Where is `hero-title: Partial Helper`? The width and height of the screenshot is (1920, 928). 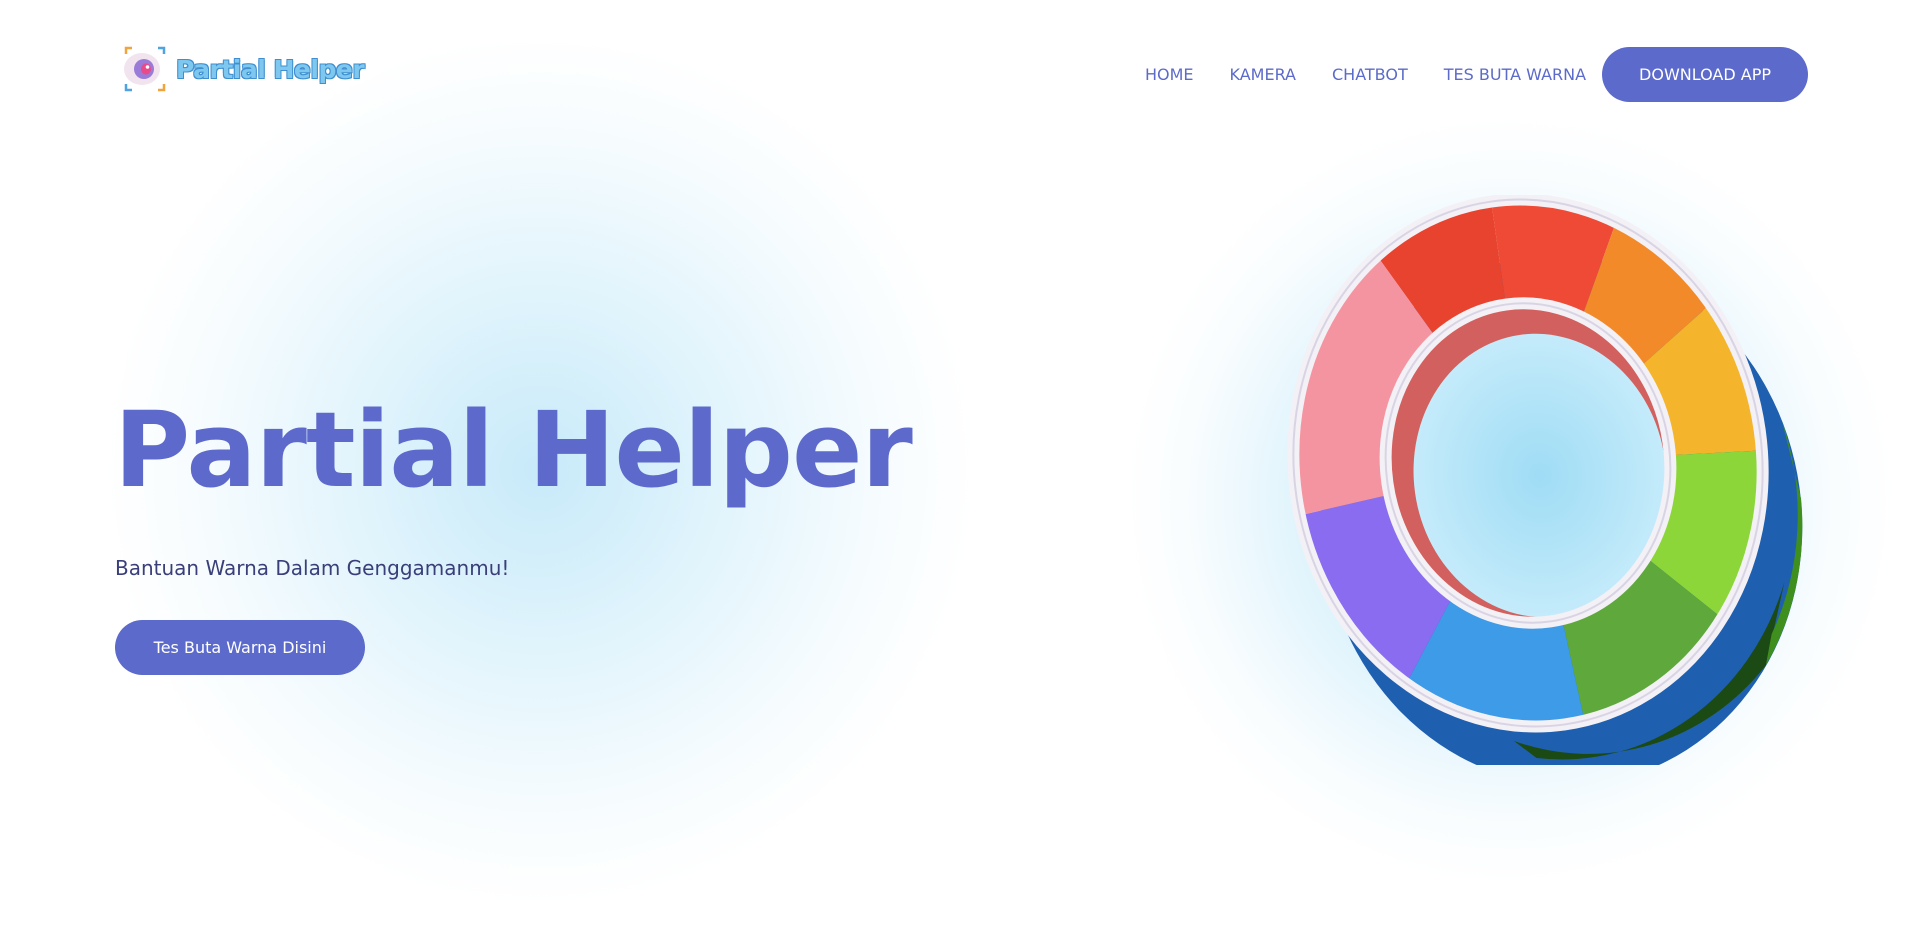
hero-title: Partial Helper is located at coordinates (513, 450).